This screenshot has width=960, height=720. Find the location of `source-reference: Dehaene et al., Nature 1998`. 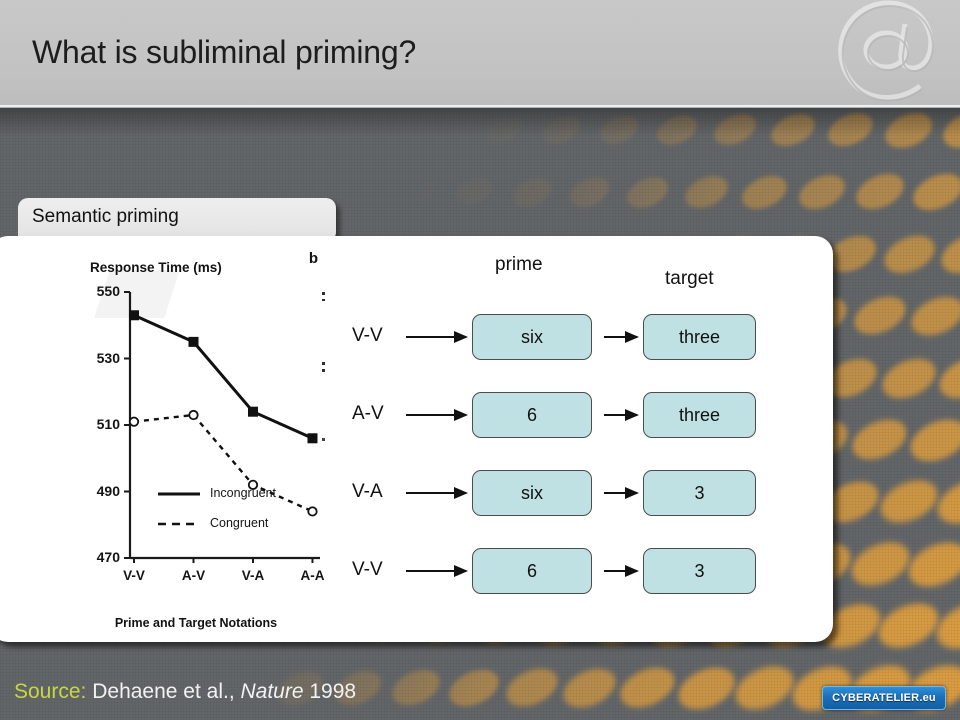

source-reference: Dehaene et al., Nature 1998 is located at coordinates (224, 691).